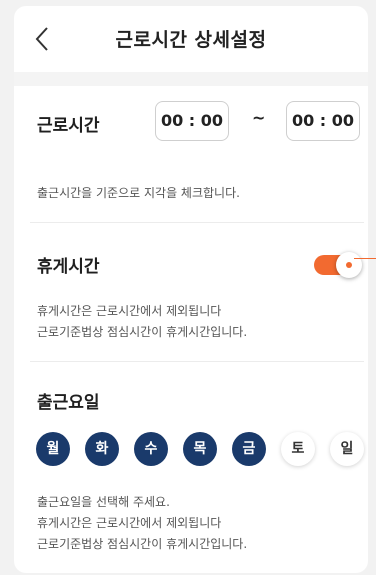 The width and height of the screenshot is (376, 575). I want to click on scroll-indicator, so click(365, 258).